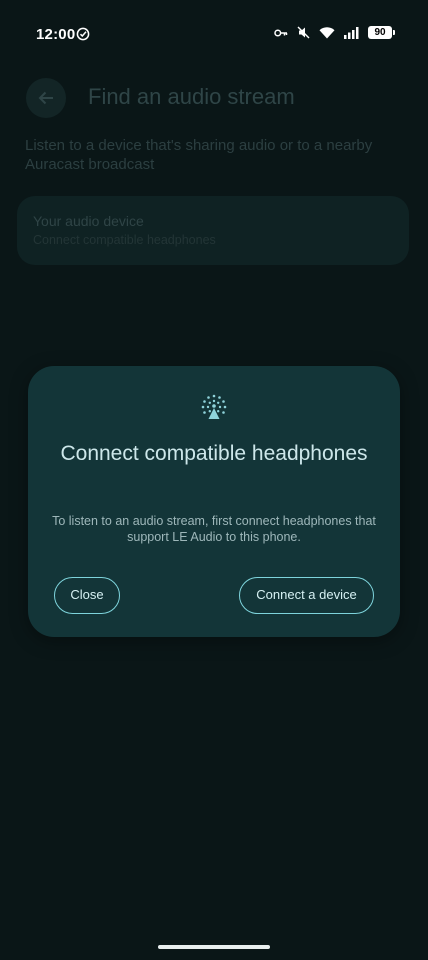  I want to click on audio-device-title: Your audio device, so click(88, 221).